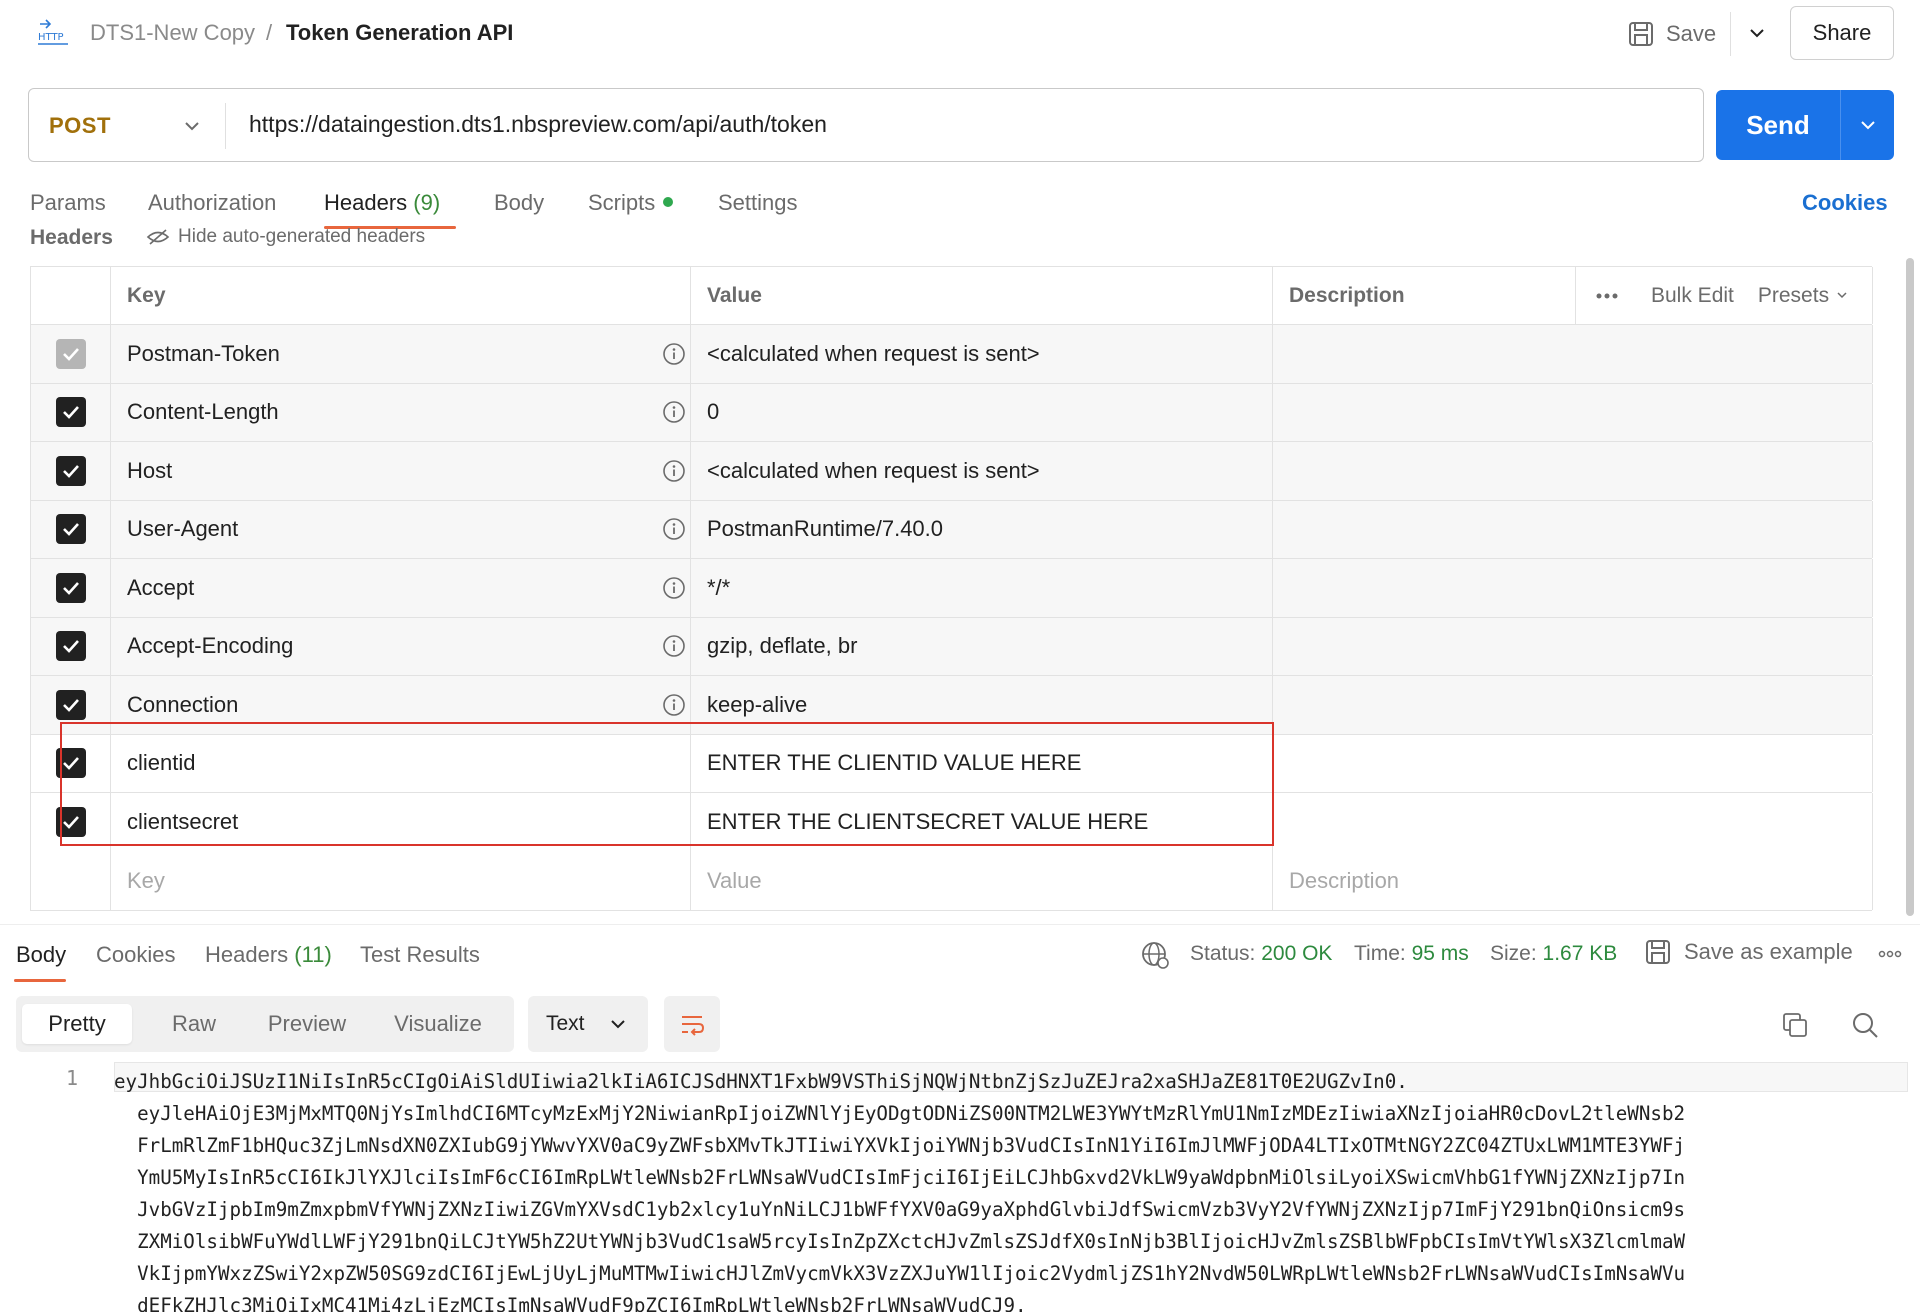 The width and height of the screenshot is (1920, 1312). What do you see at coordinates (1573, 880) in the screenshot?
I see `new-description-input: Description` at bounding box center [1573, 880].